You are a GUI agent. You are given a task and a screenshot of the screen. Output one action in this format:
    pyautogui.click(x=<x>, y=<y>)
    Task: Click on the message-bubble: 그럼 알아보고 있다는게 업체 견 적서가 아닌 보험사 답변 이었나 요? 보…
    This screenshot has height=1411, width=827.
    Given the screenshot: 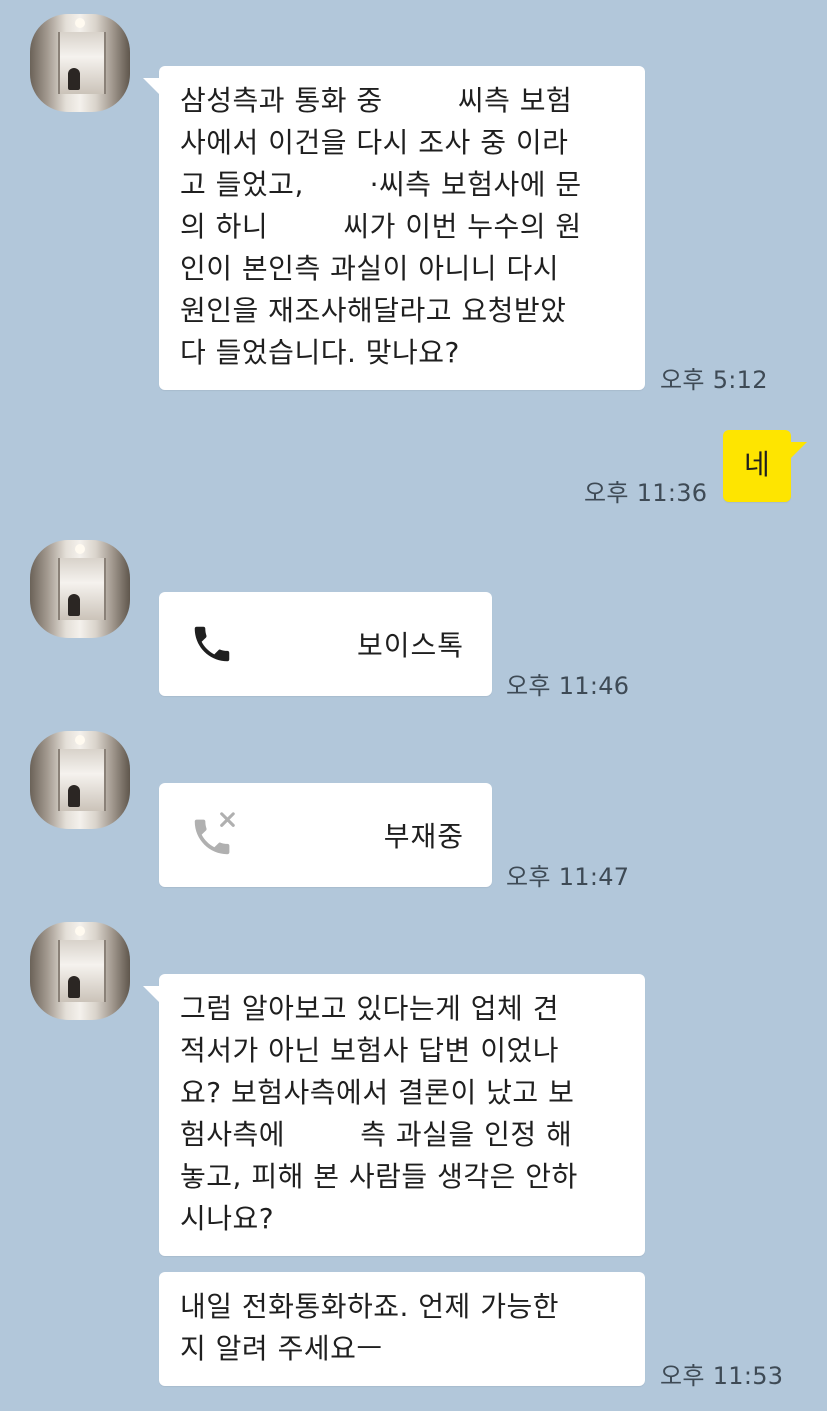 What is the action you would take?
    pyautogui.click(x=394, y=1115)
    